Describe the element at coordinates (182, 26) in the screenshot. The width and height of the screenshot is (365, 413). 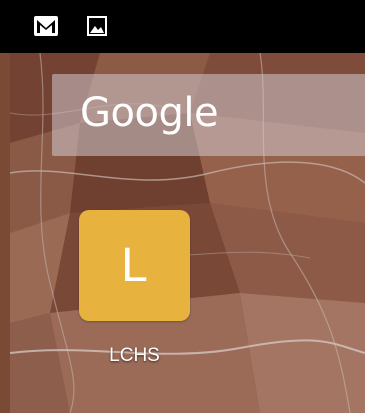
I see `status-bar` at that location.